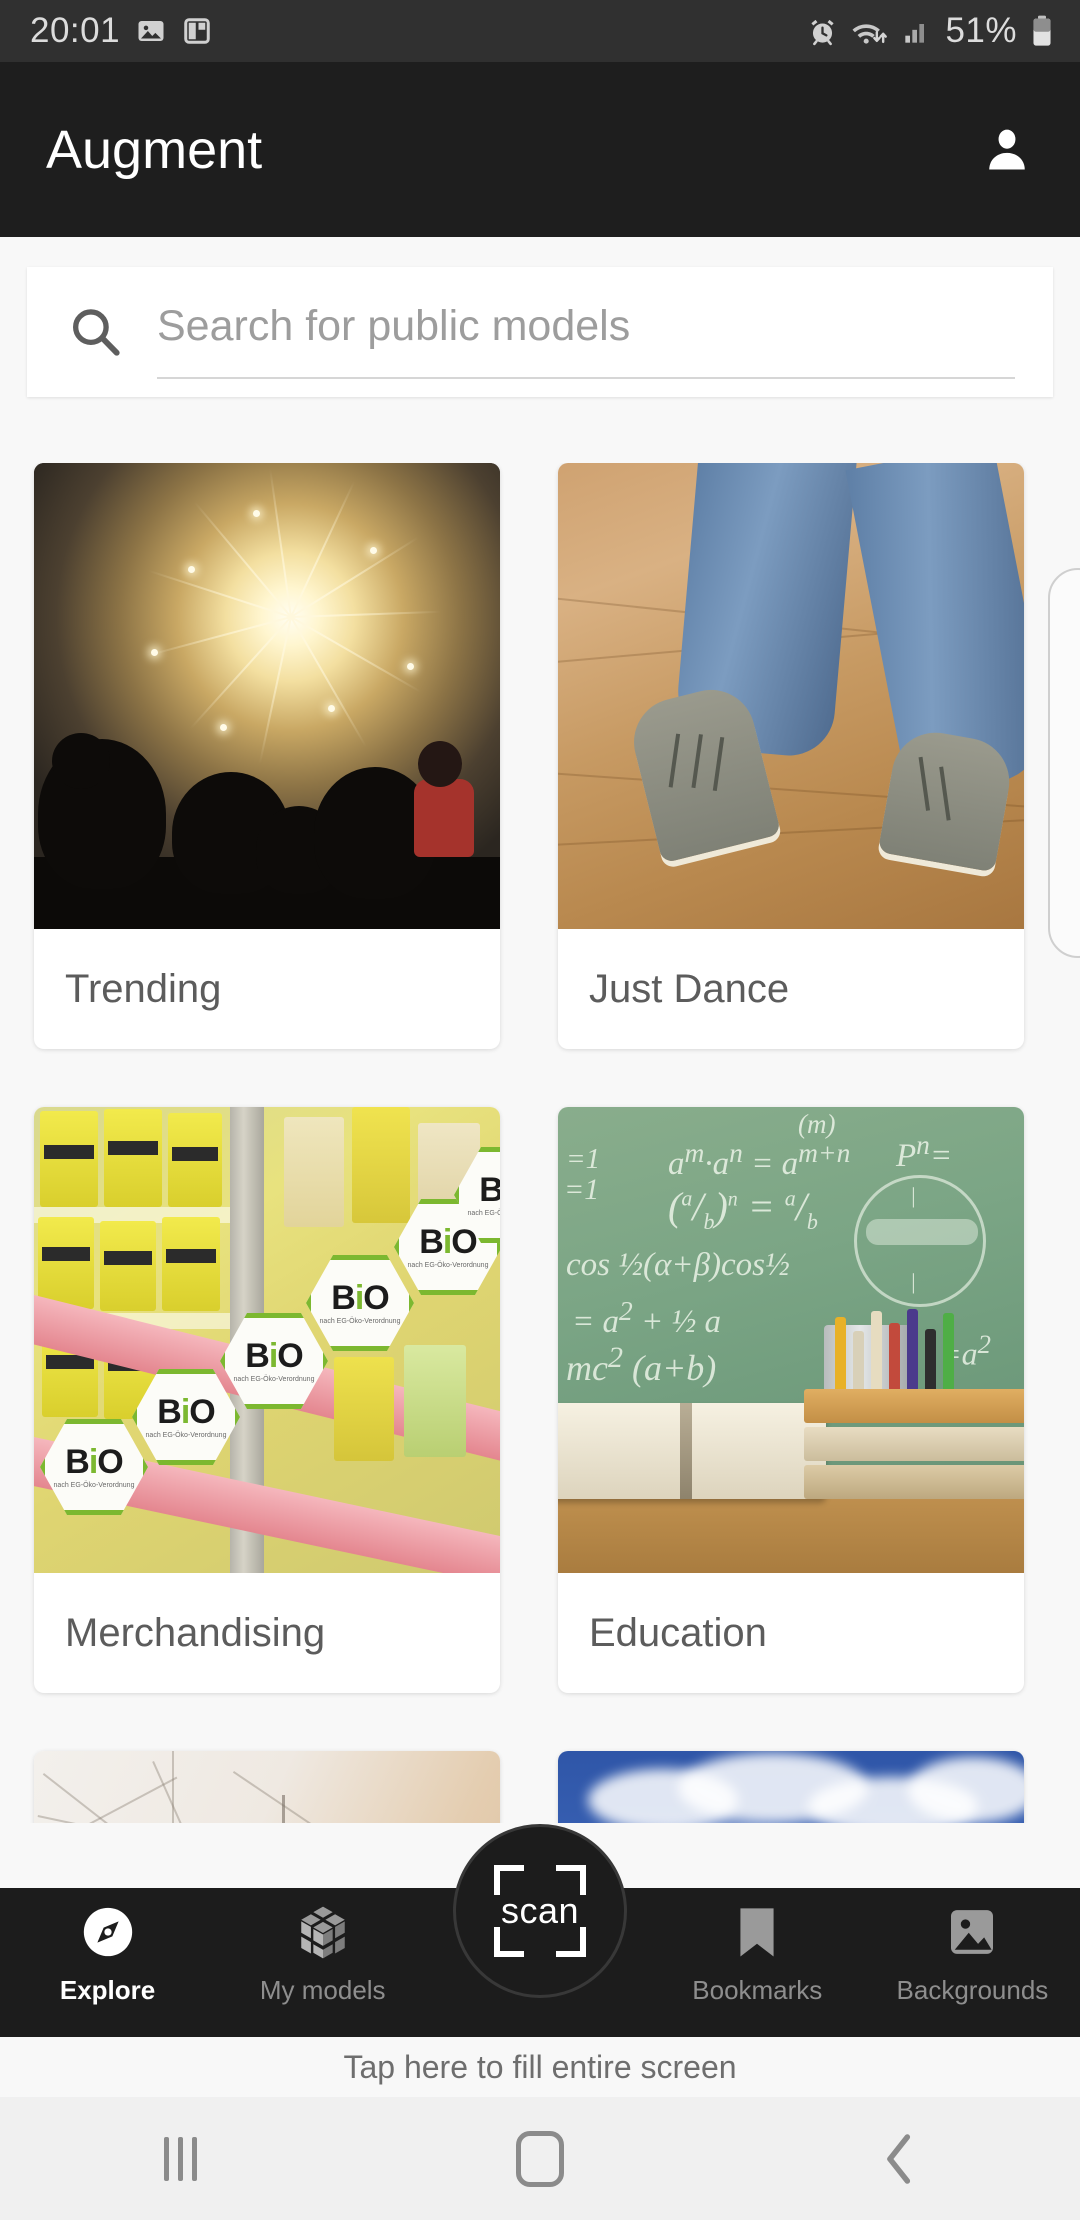 The width and height of the screenshot is (1080, 2220). I want to click on nav-item-bookmarks: Bookmarks, so click(757, 1962).